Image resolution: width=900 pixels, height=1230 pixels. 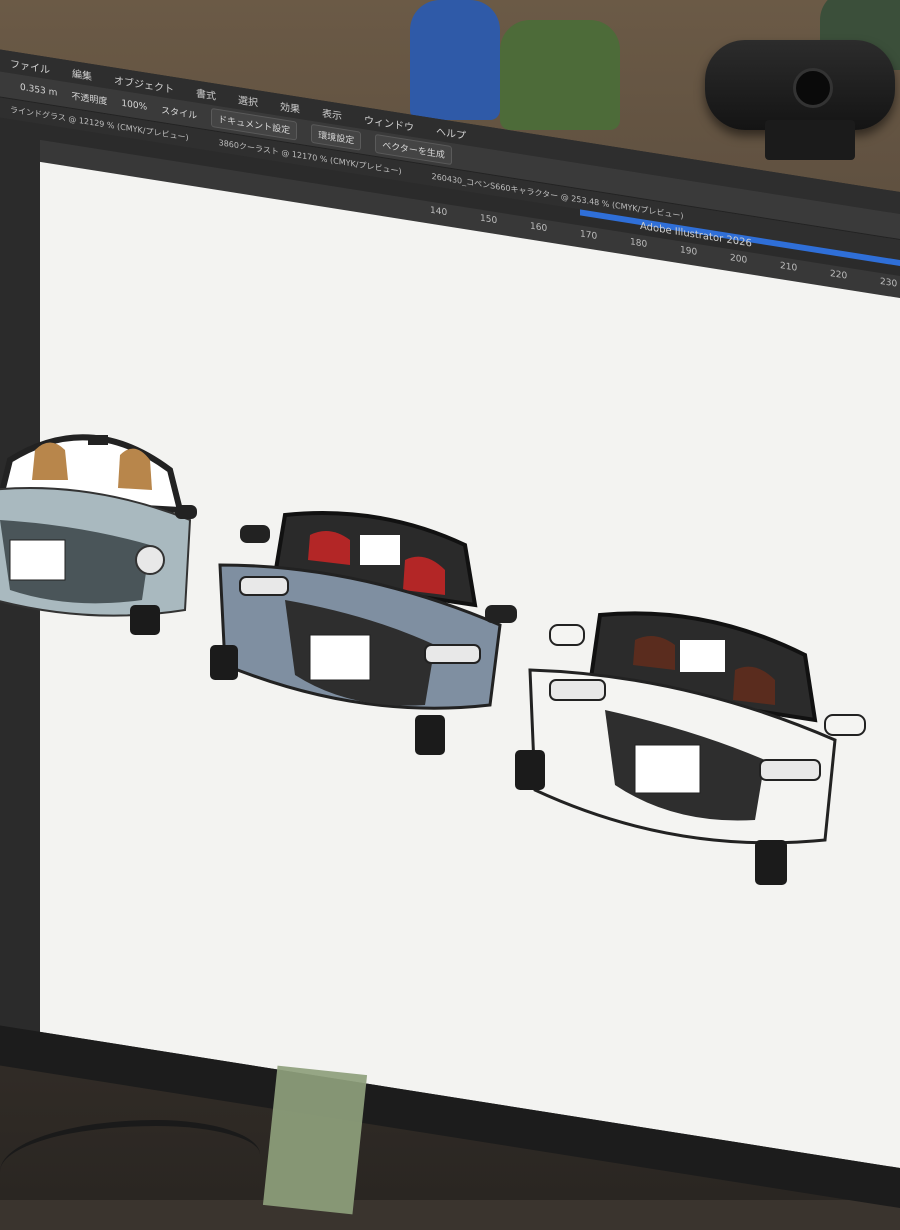 What do you see at coordinates (105, 535) in the screenshot?
I see `car-illustration-left` at bounding box center [105, 535].